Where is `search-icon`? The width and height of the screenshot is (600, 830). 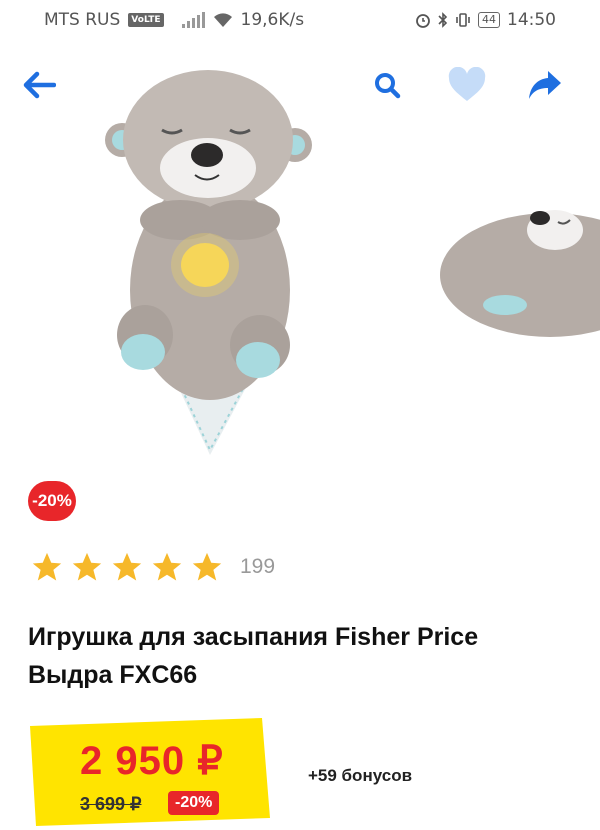 search-icon is located at coordinates (388, 86).